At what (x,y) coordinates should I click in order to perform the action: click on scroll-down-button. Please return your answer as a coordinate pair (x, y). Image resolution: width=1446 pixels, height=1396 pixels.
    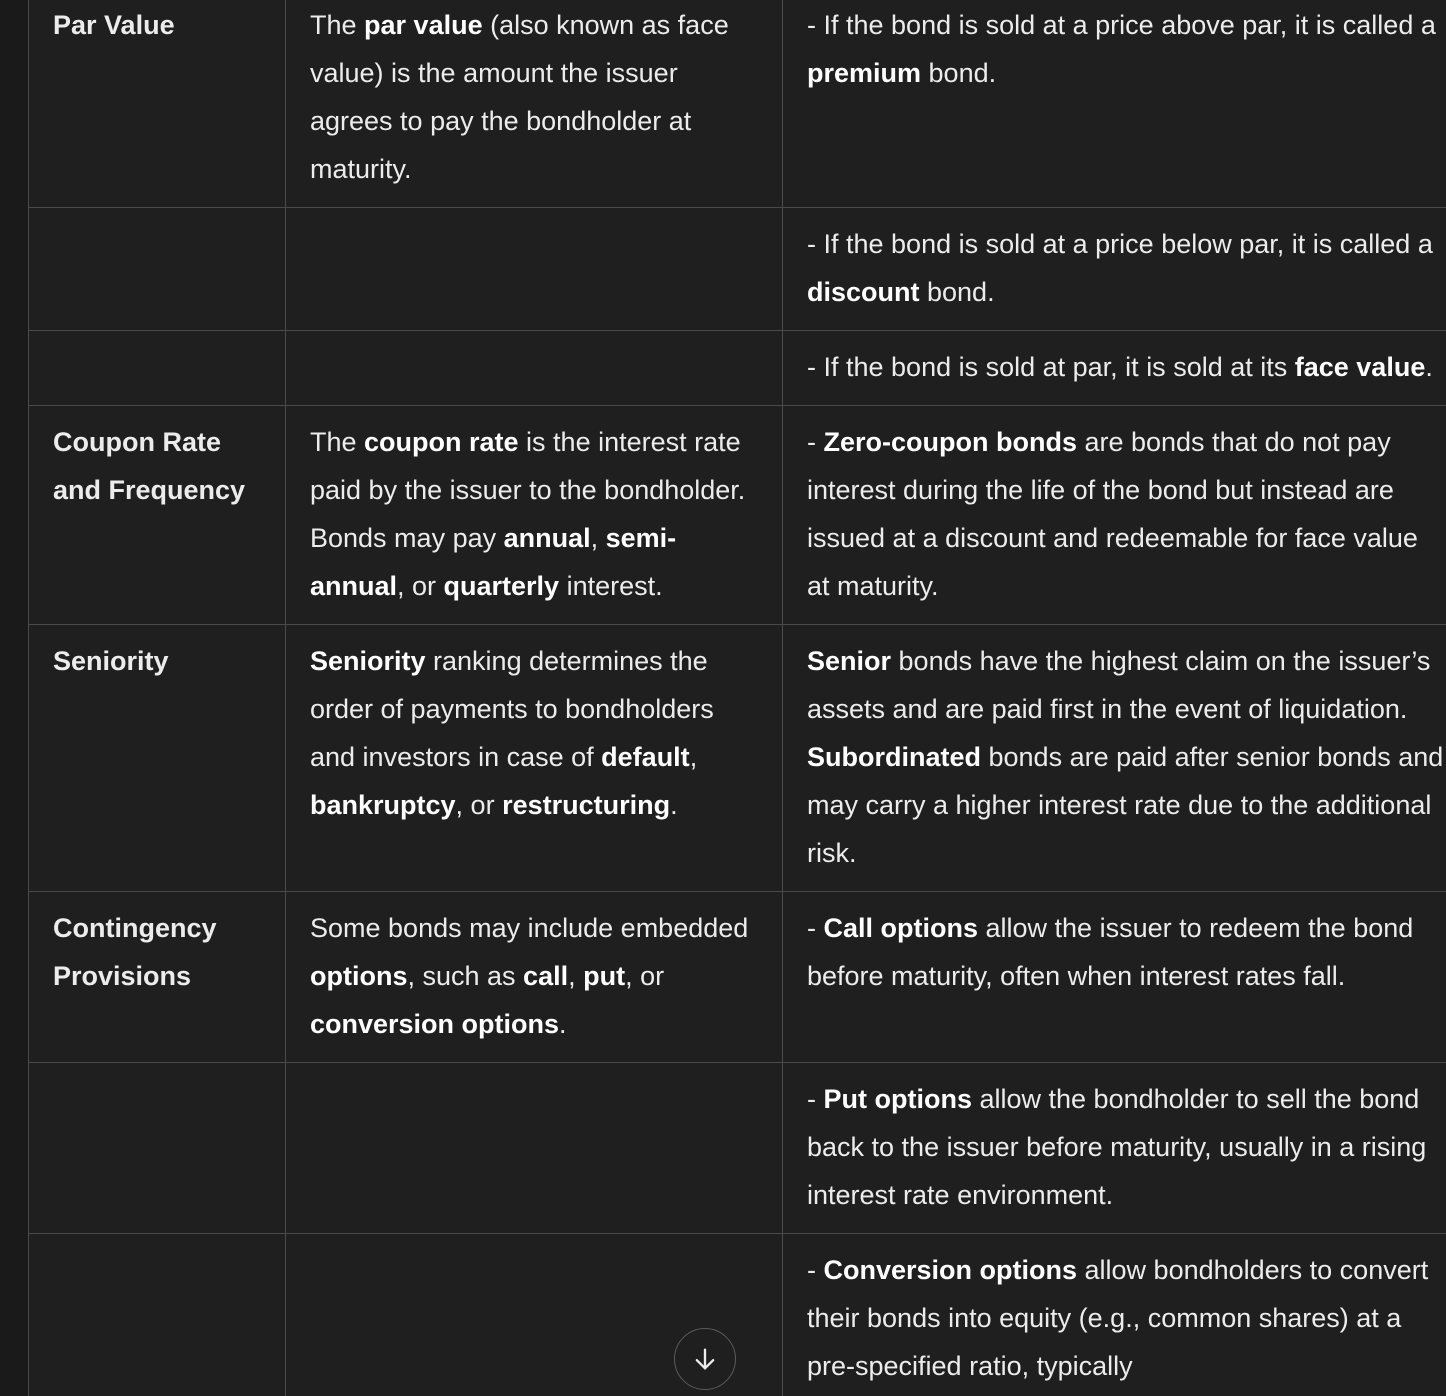
    Looking at the image, I should click on (705, 1359).